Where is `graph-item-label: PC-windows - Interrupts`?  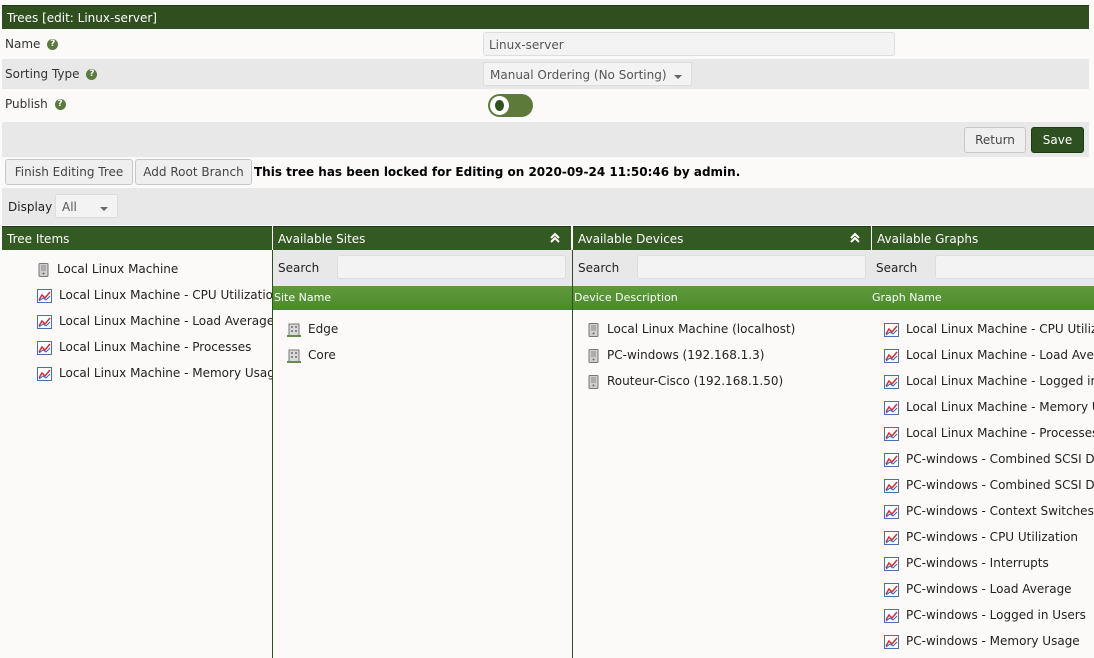 graph-item-label: PC-windows - Interrupts is located at coordinates (977, 563).